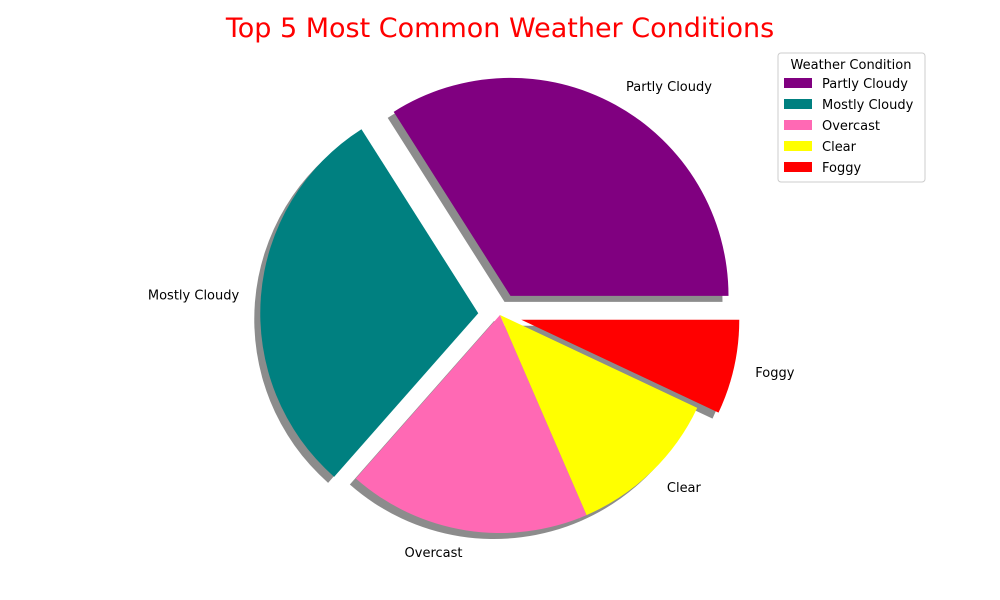 Image resolution: width=1000 pixels, height=600 pixels. I want to click on legend-swatch-foggy, so click(798, 167).